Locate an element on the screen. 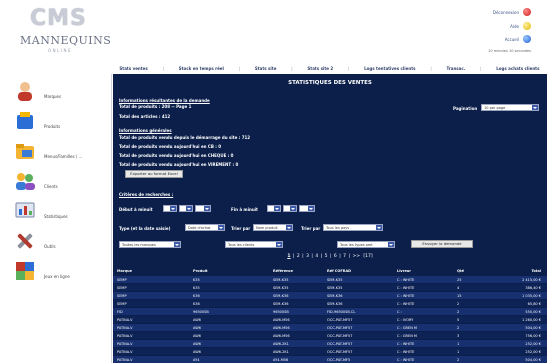 Image resolution: width=547 pixels, height=363 pixels. sort-label-2: Trier par is located at coordinates (311, 228).